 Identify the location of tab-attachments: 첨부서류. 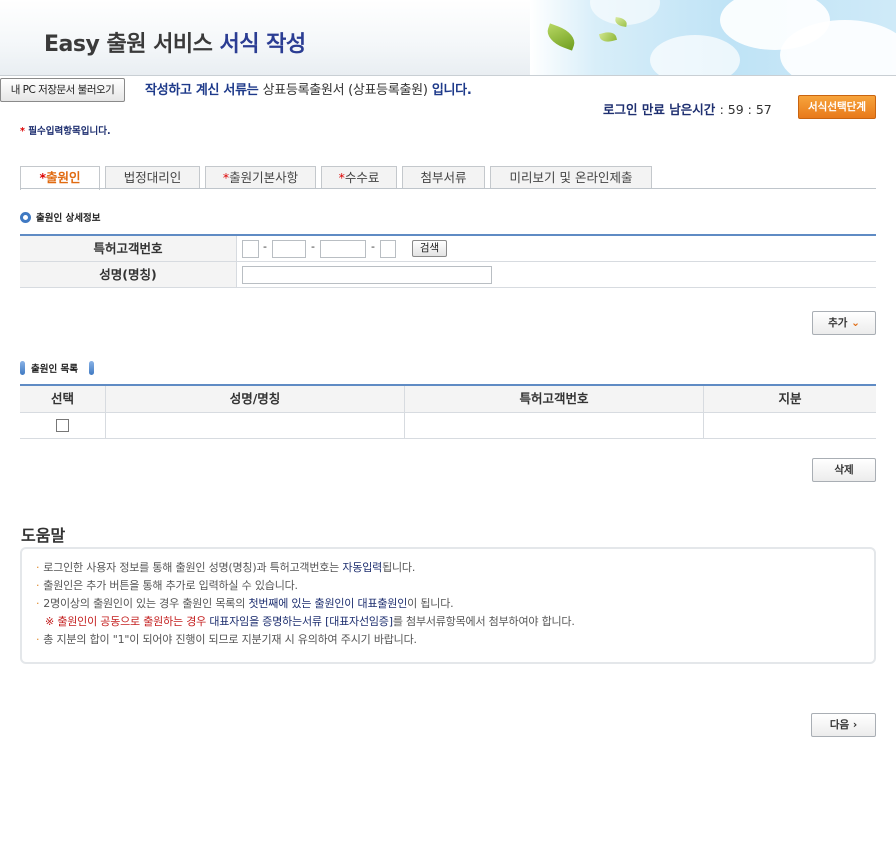
(443, 177).